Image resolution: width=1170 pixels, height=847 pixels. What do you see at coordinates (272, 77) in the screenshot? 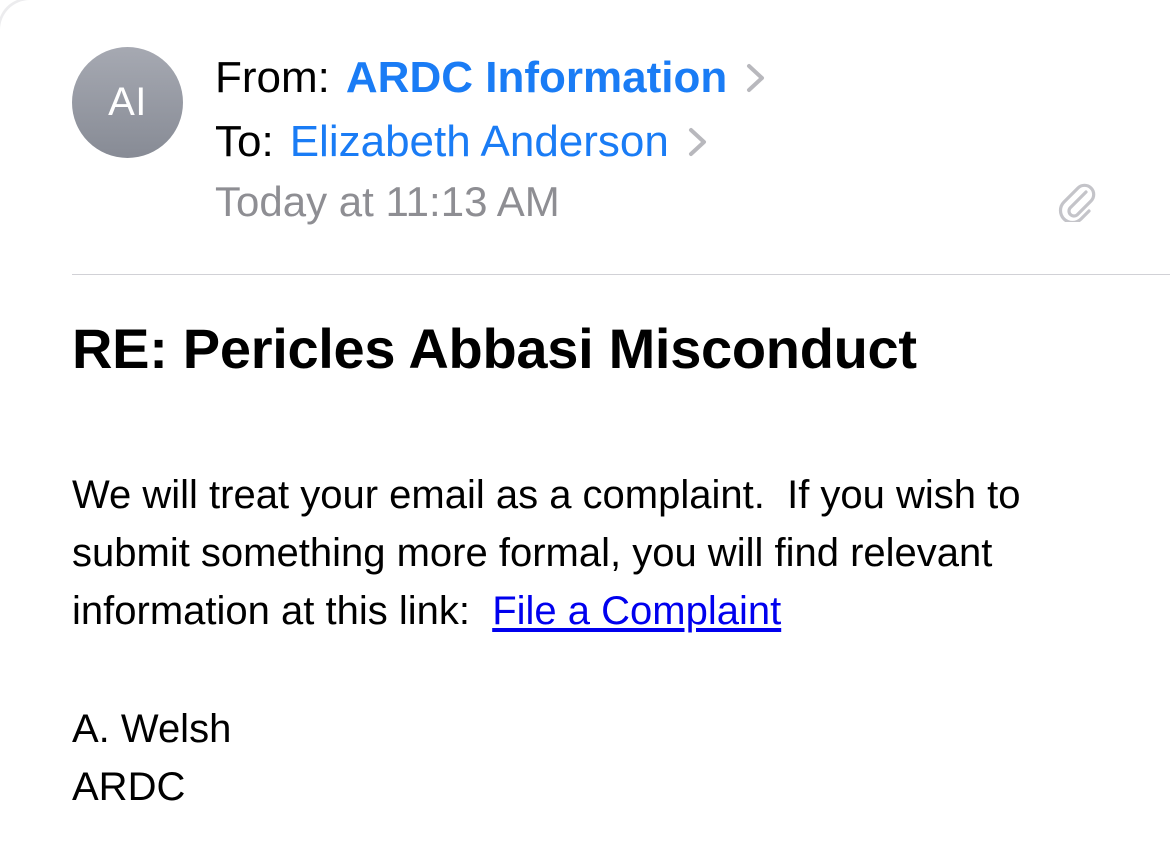
I see `from-label: From:` at bounding box center [272, 77].